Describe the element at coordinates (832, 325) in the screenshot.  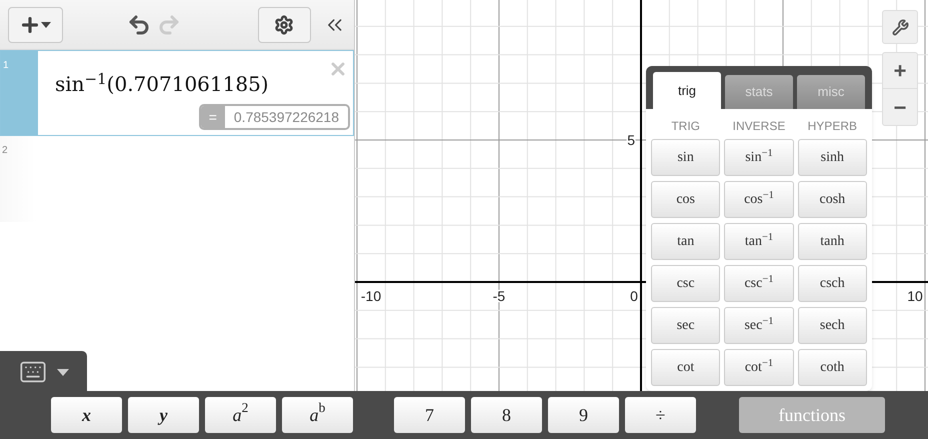
I see `function-button: sech` at that location.